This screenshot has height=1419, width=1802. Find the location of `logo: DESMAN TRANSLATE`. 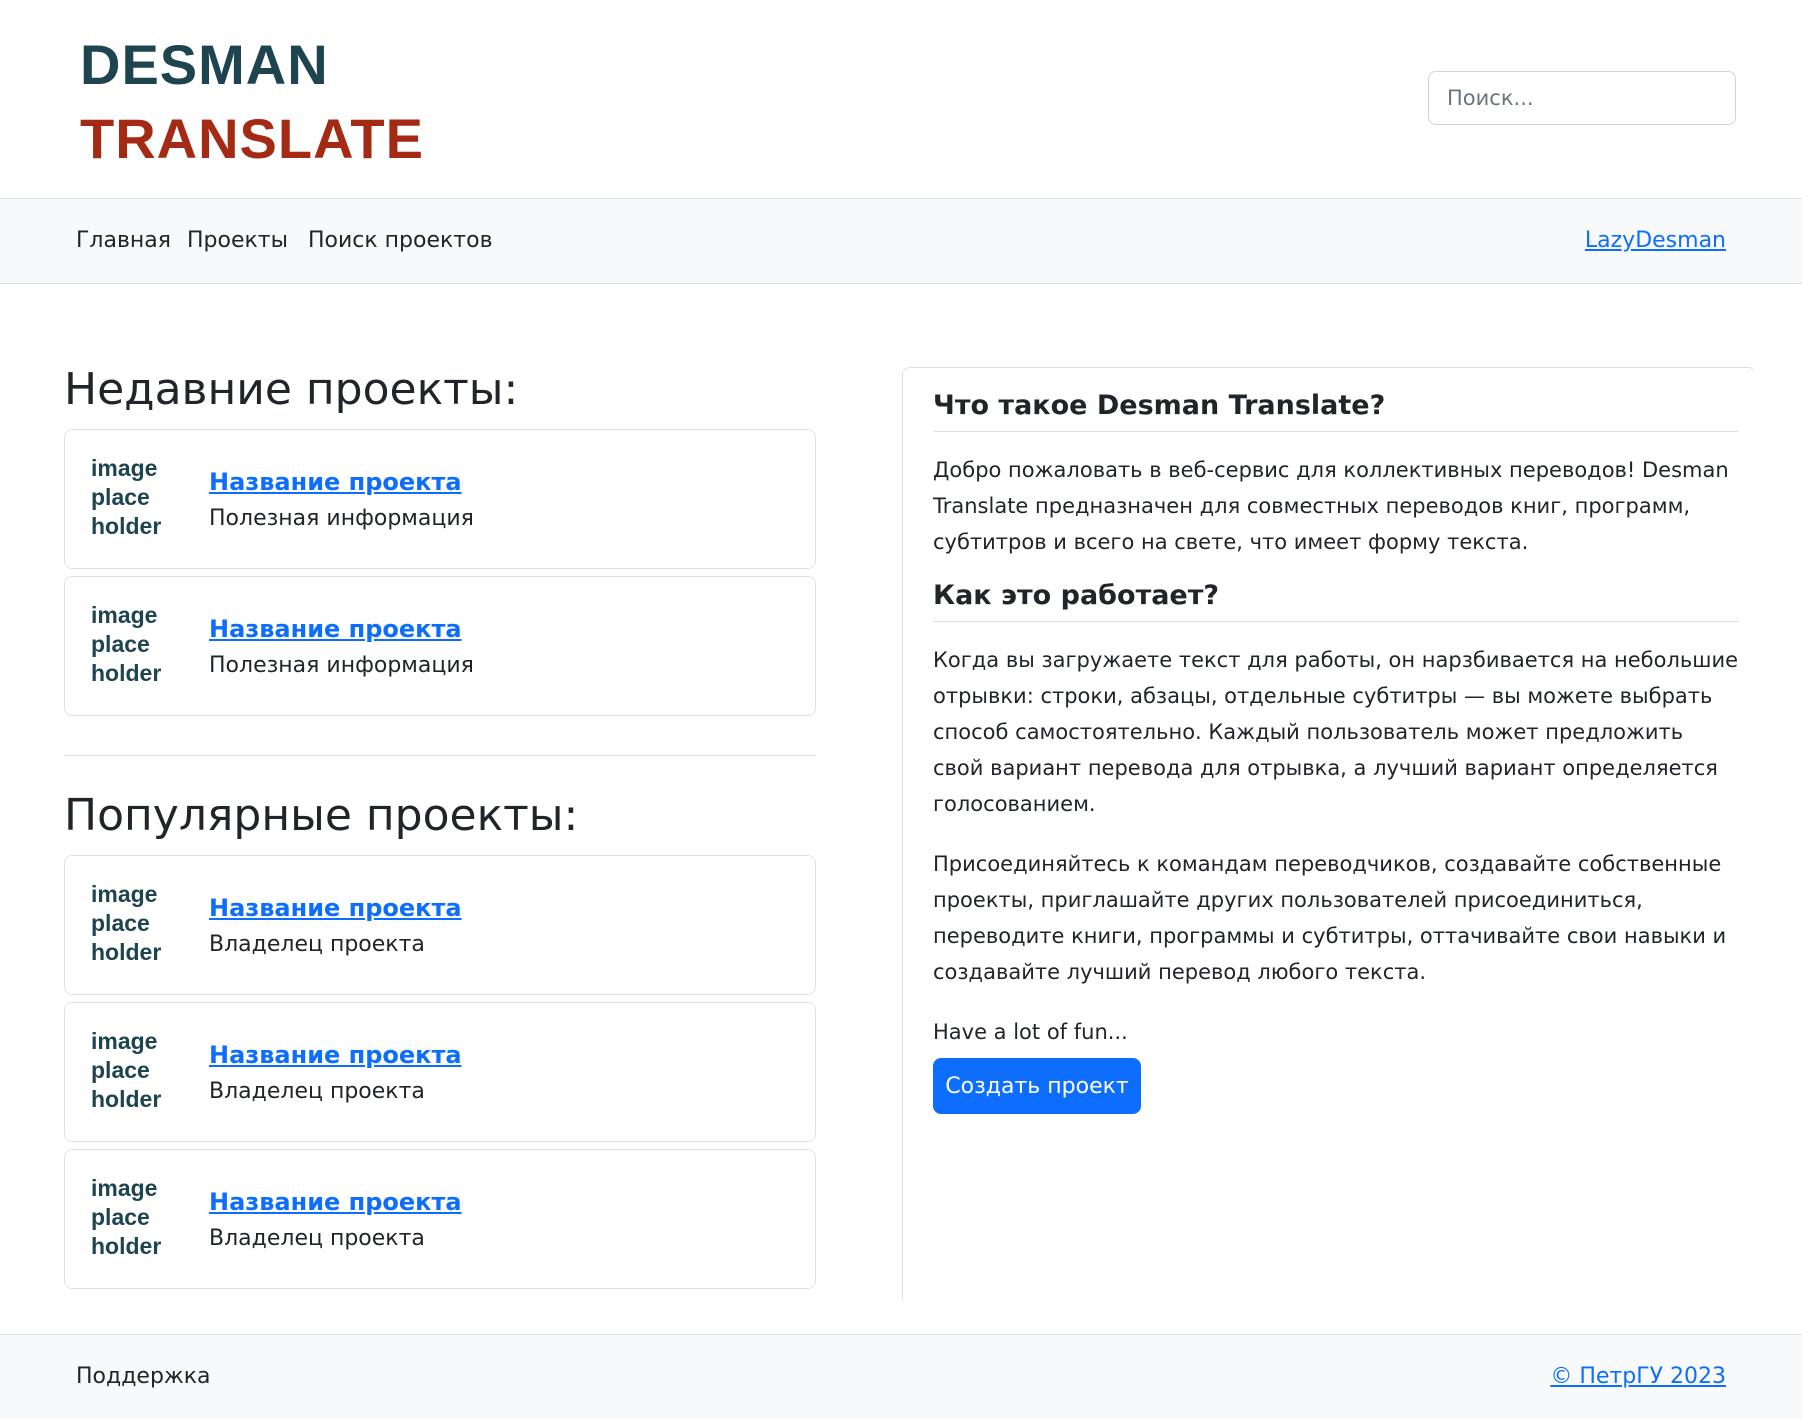

logo: DESMAN TRANSLATE is located at coordinates (252, 102).